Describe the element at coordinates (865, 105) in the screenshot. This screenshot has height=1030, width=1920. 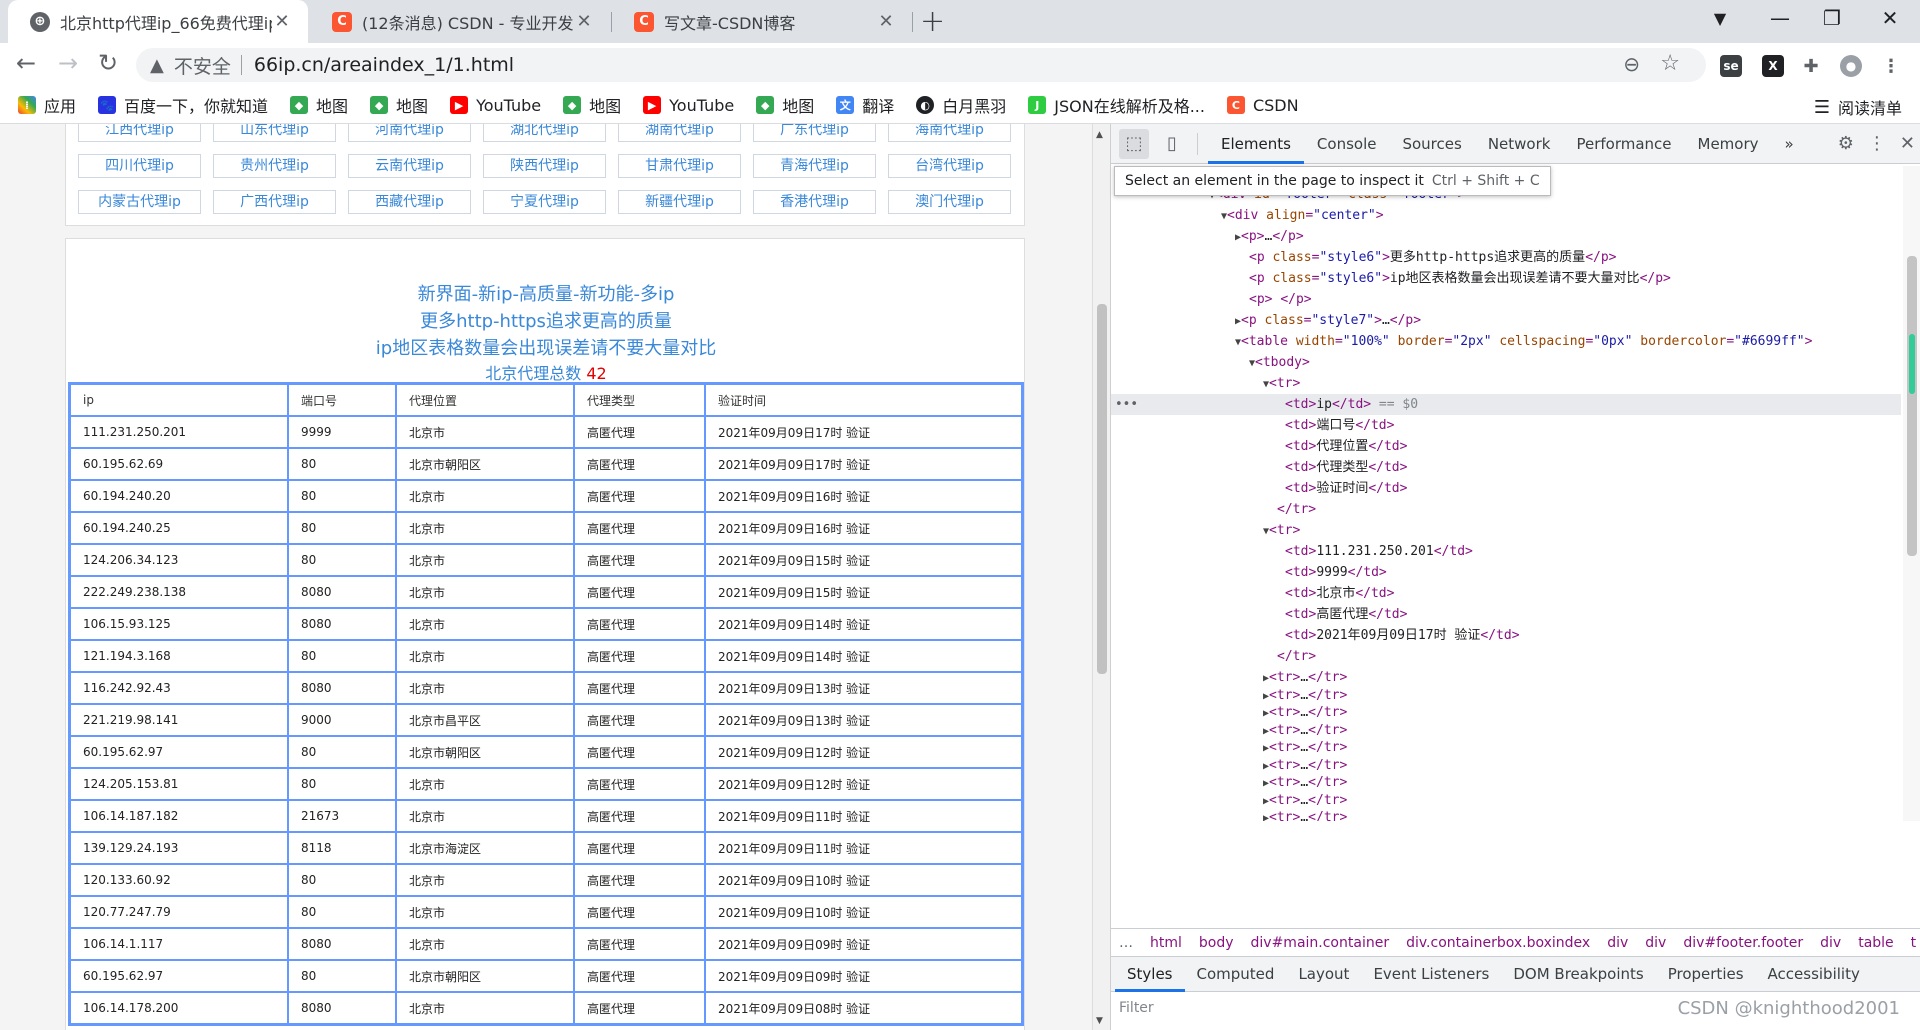
I see `bookmark-translate: 文翻译` at that location.